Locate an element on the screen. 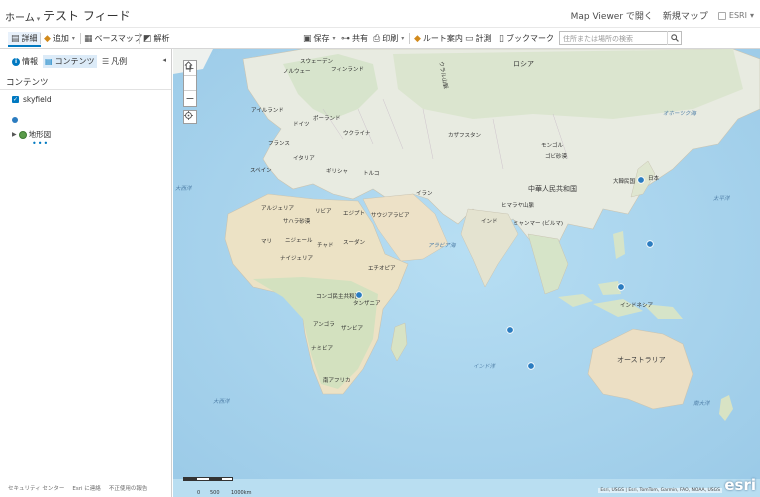 The width and height of the screenshot is (760, 497). save-label: 保存 is located at coordinates (321, 38).